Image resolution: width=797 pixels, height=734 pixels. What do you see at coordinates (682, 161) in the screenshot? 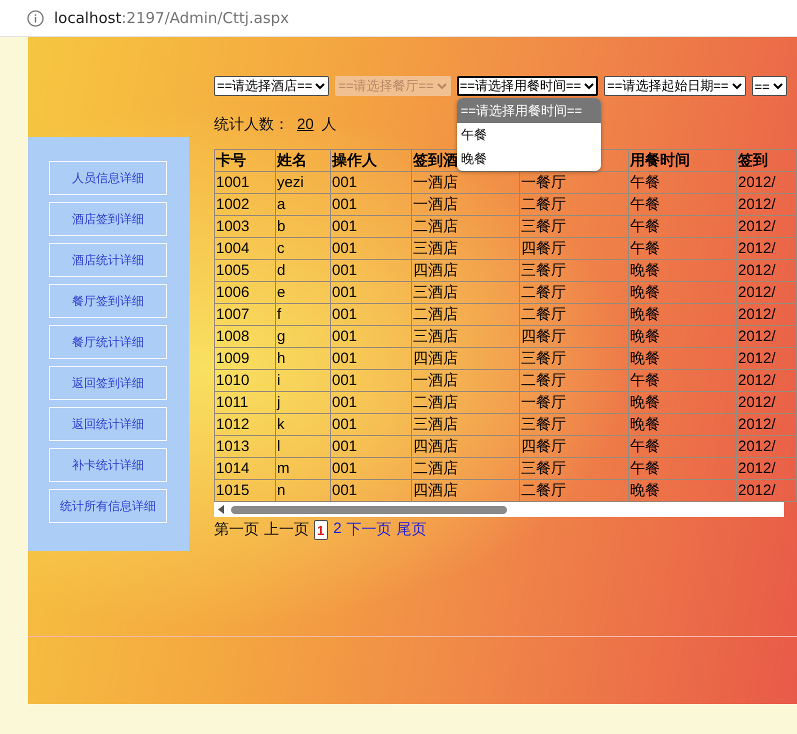
I see `column-header: 用餐时间` at bounding box center [682, 161].